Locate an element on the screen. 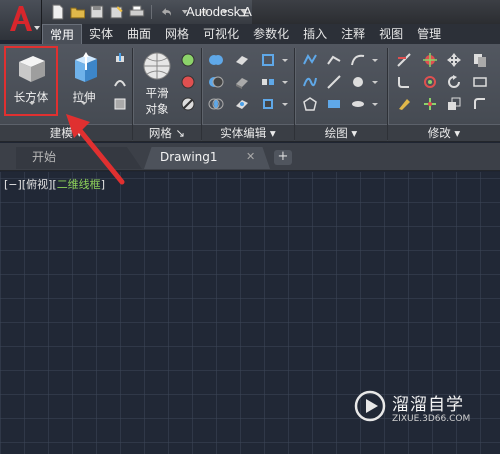  tab-view: 视图 is located at coordinates (391, 34).